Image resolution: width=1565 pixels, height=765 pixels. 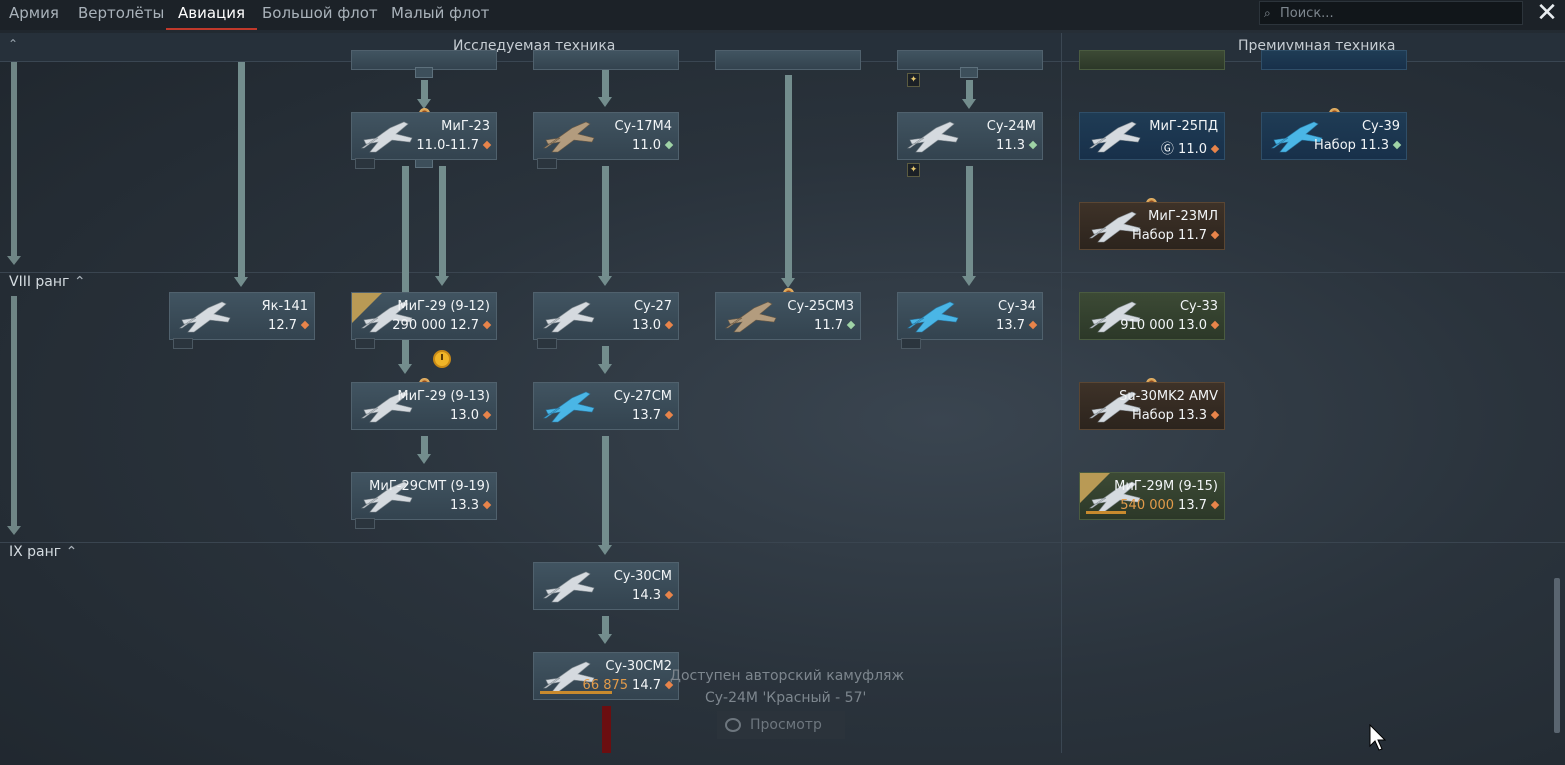 What do you see at coordinates (606, 136) in the screenshot?
I see `vehicle-card-su17m4: Су-17М4 11.0` at bounding box center [606, 136].